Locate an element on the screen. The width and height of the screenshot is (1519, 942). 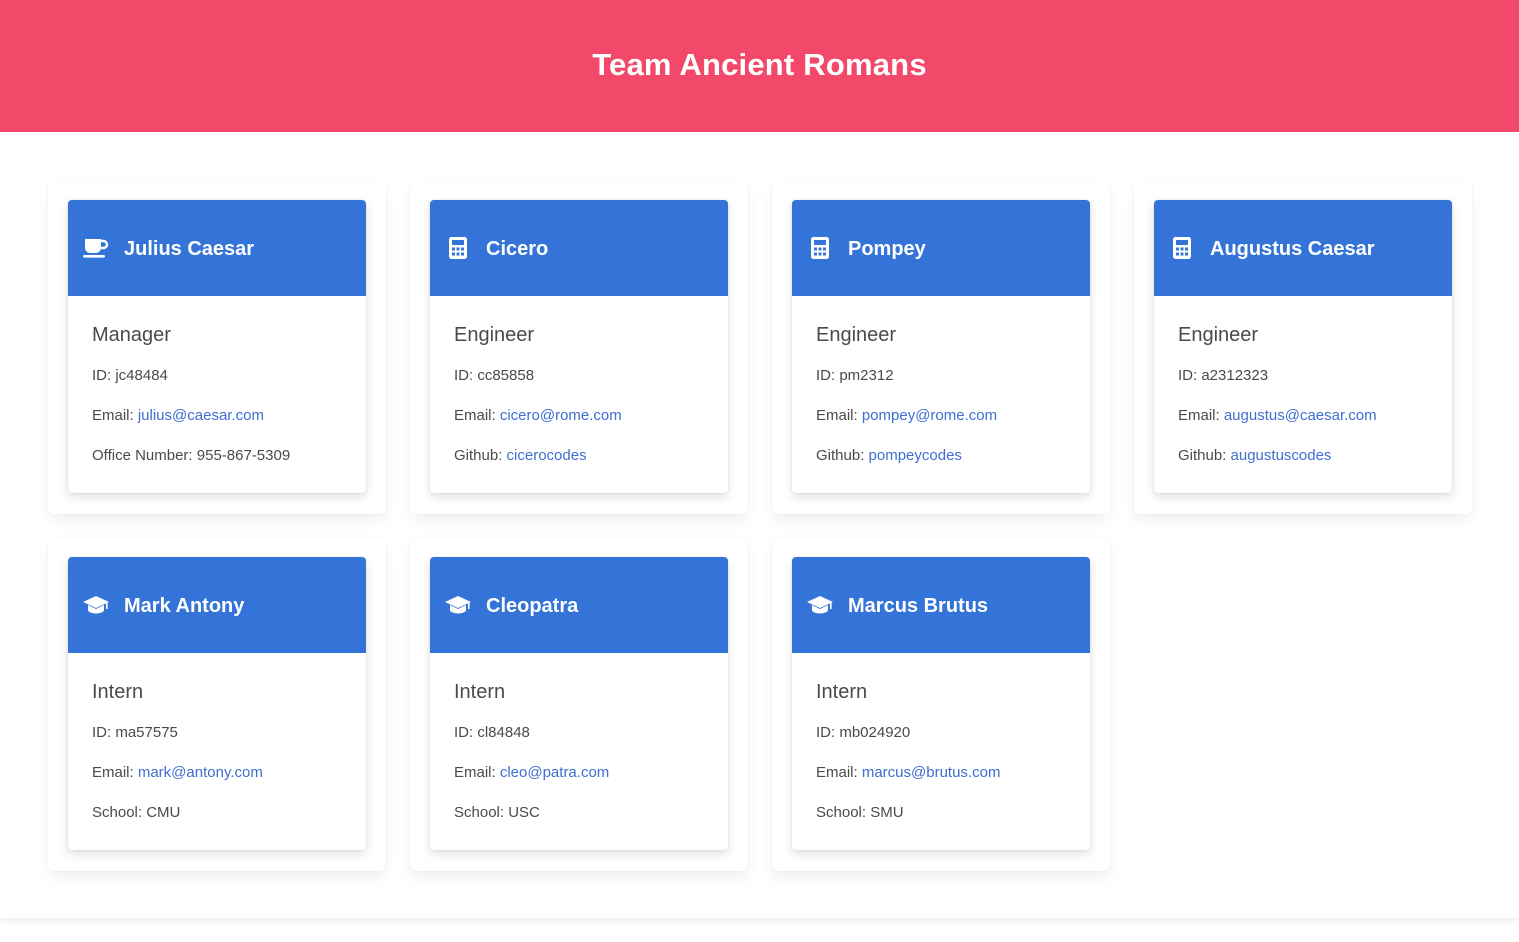
coffee-mug-icon is located at coordinates (96, 248).